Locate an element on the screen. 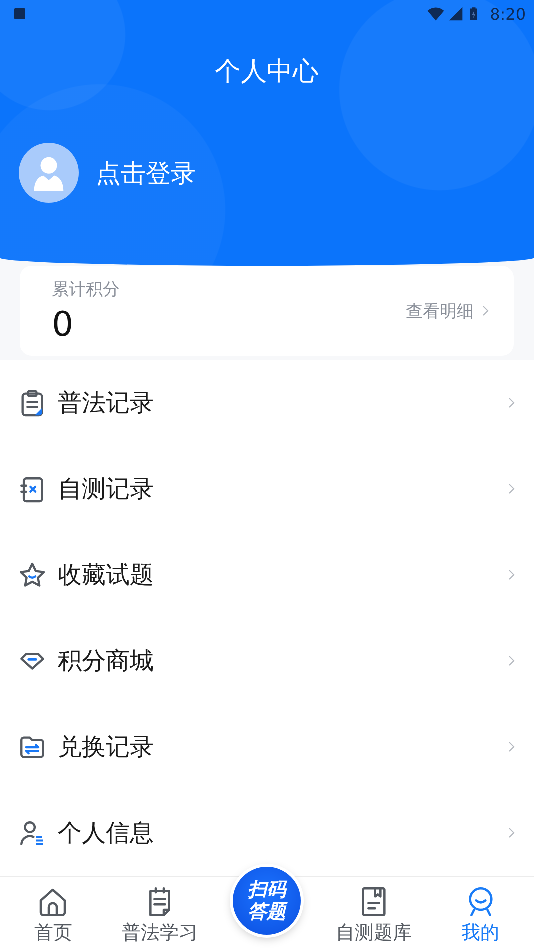 This screenshot has height=948, width=534. notification-icon is located at coordinates (20, 14).